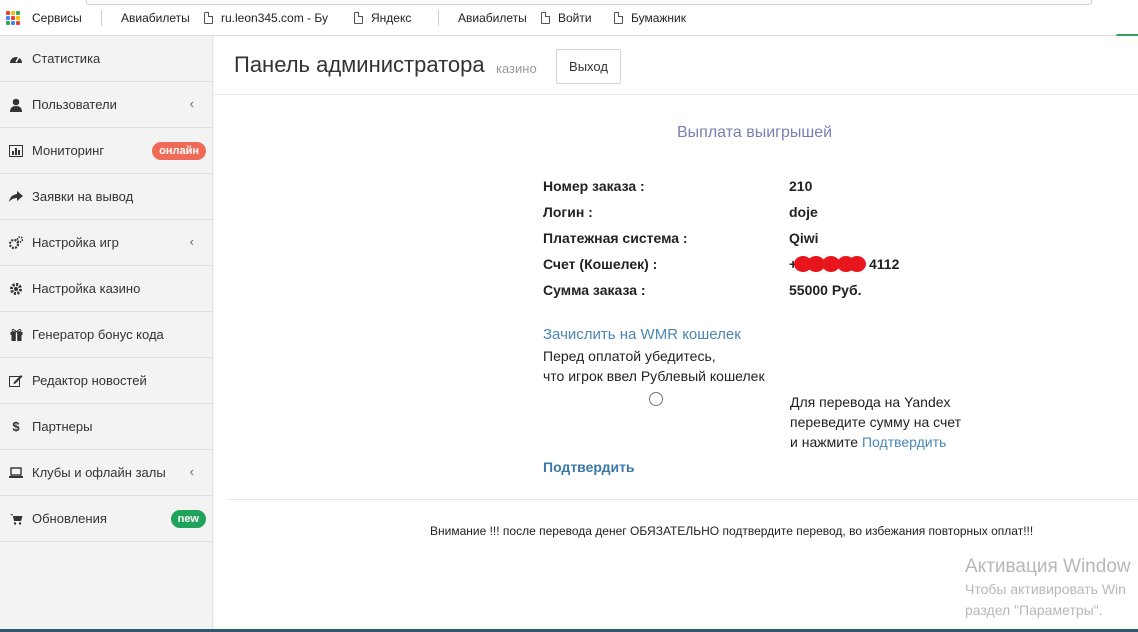 The height and width of the screenshot is (632, 1138). I want to click on user-icon, so click(16, 105).